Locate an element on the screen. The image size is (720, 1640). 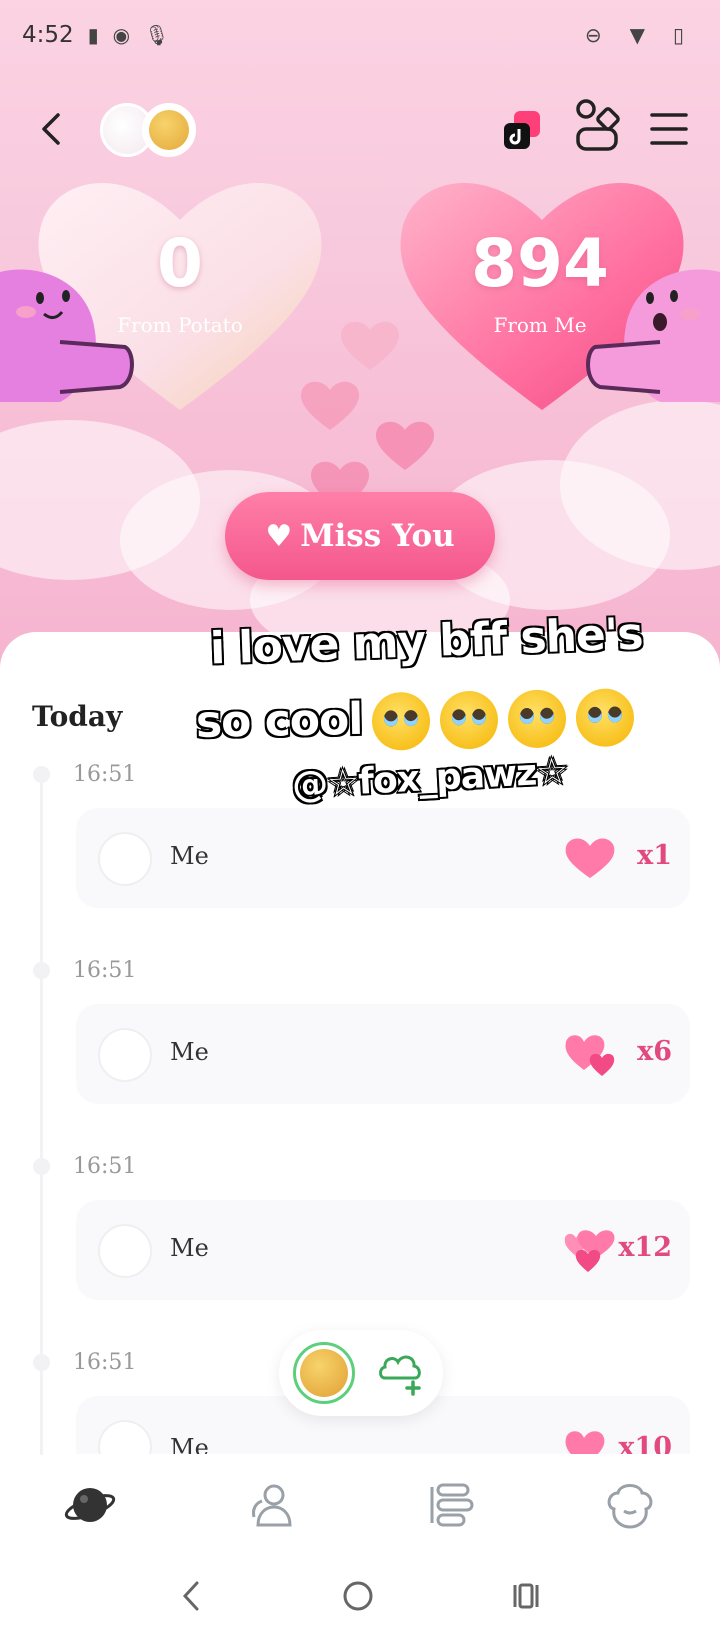
status-time: 4:52 is located at coordinates (48, 35).